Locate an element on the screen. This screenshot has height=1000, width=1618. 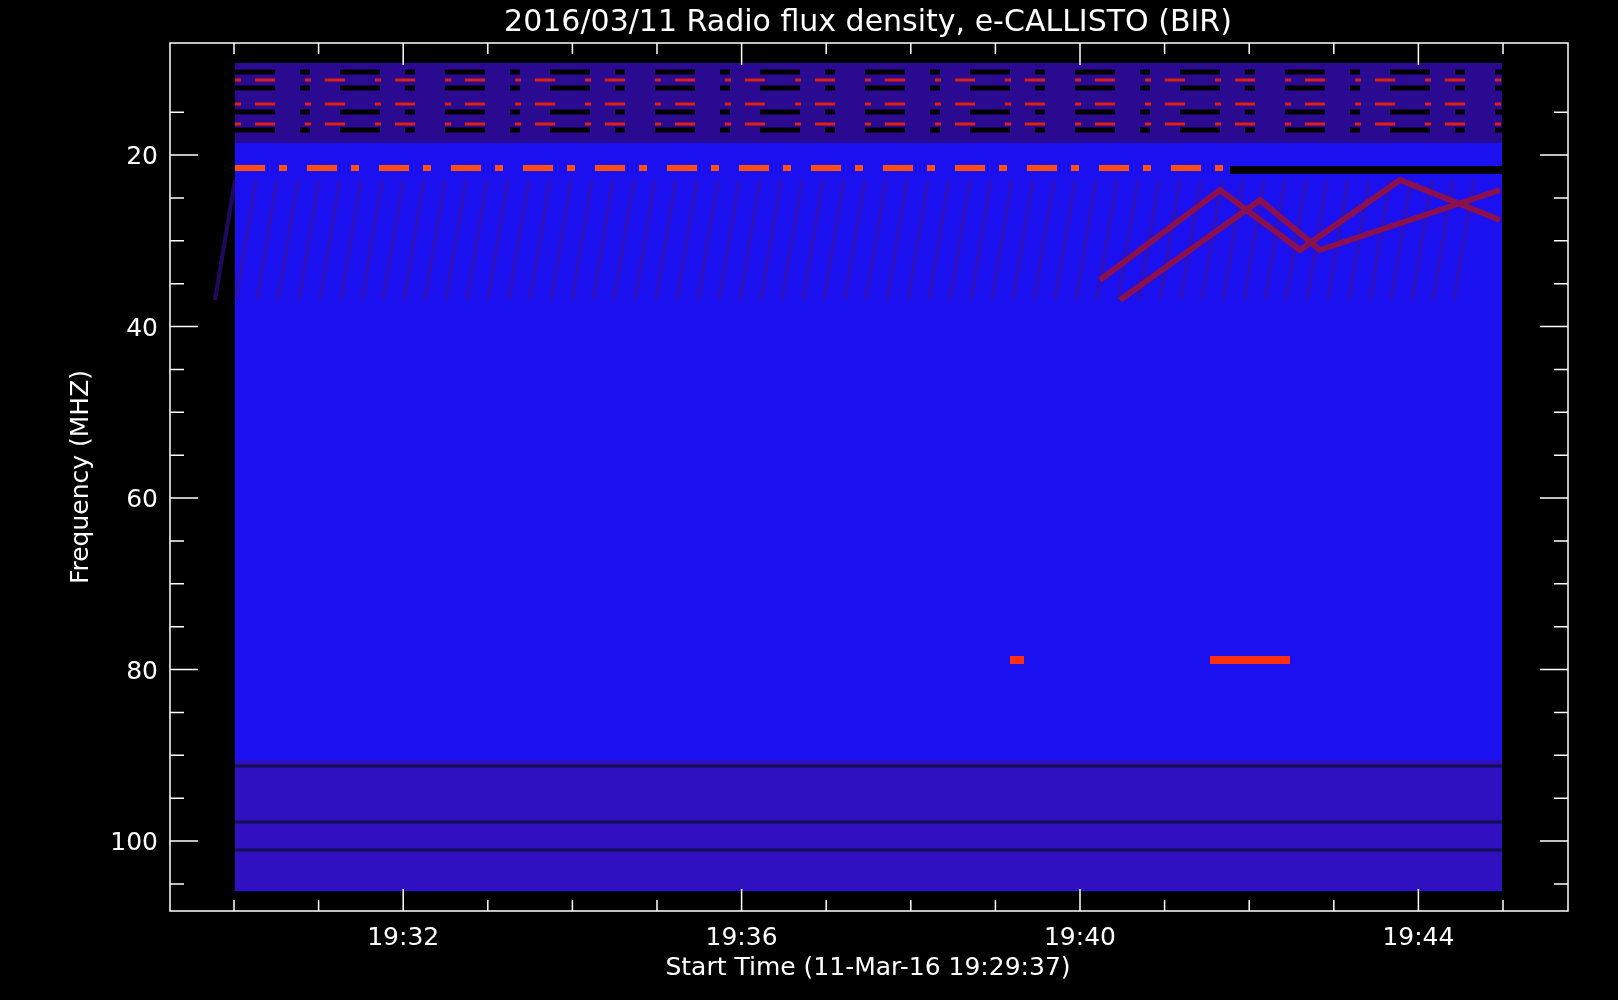
x-axis-label: Start Time (11-Mar-16 19:29:37) is located at coordinates (868, 966).